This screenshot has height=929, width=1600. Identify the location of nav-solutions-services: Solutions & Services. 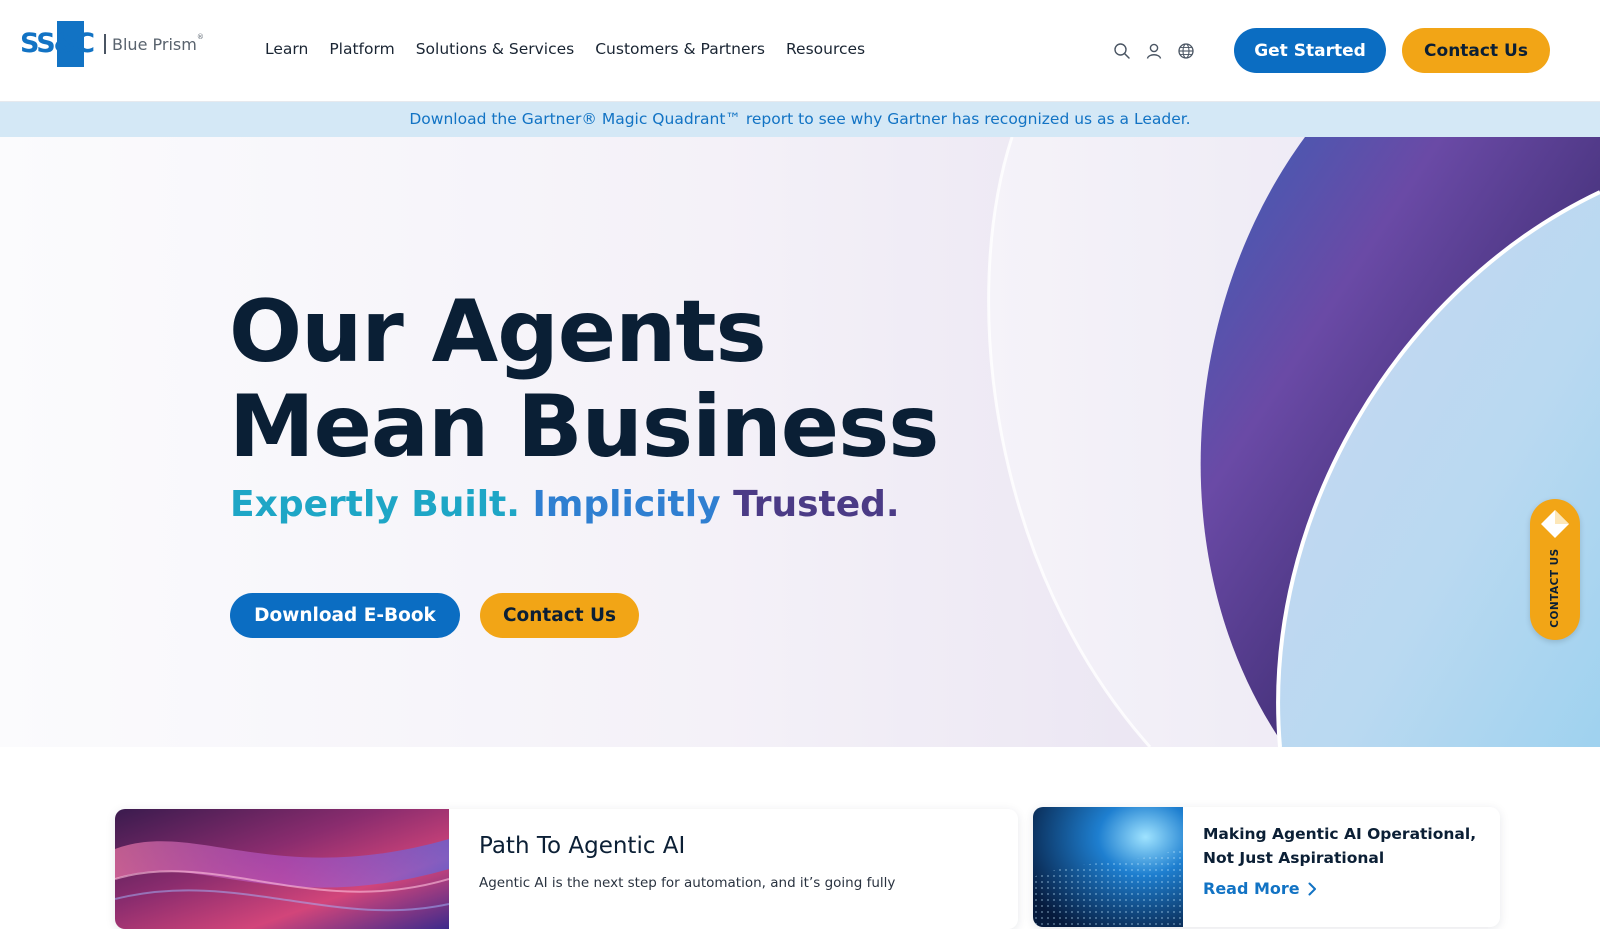
(495, 49).